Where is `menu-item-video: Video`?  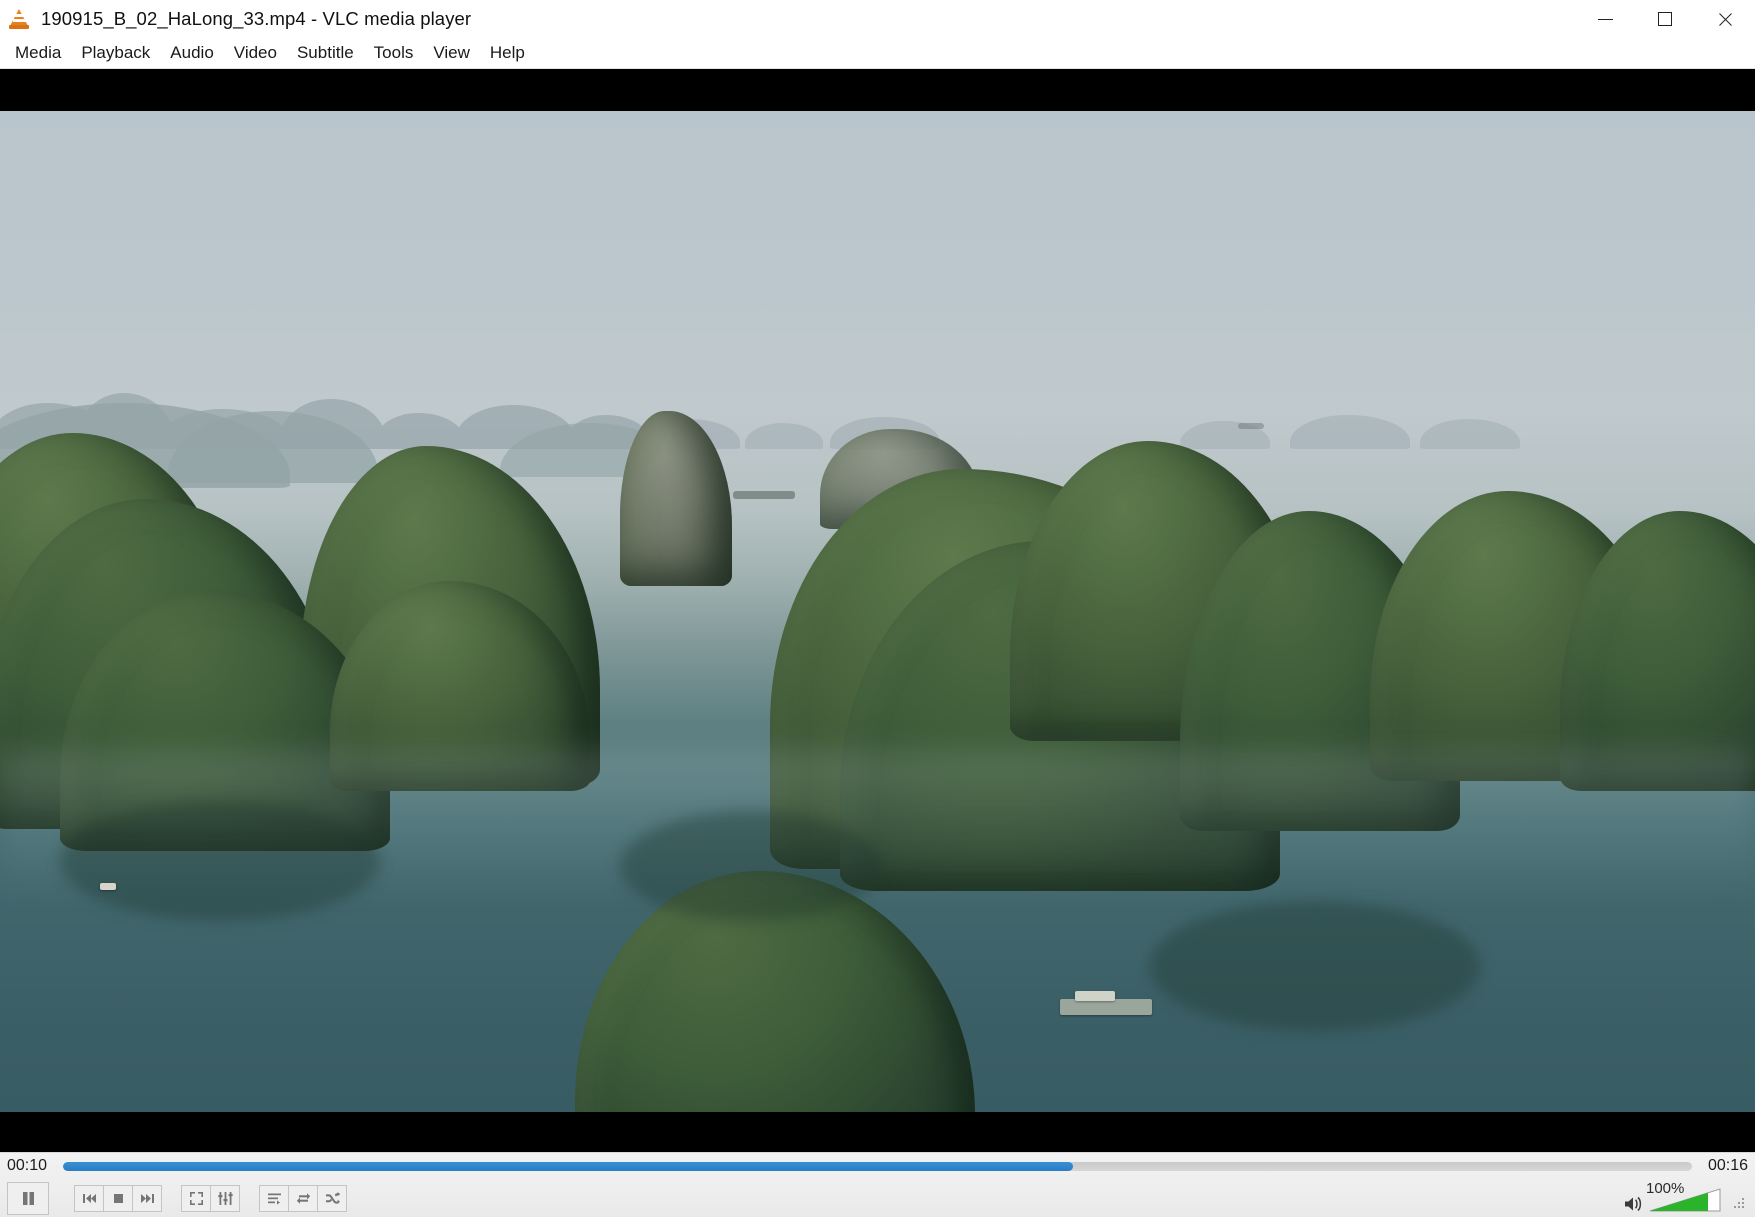
menu-item-video: Video is located at coordinates (255, 53).